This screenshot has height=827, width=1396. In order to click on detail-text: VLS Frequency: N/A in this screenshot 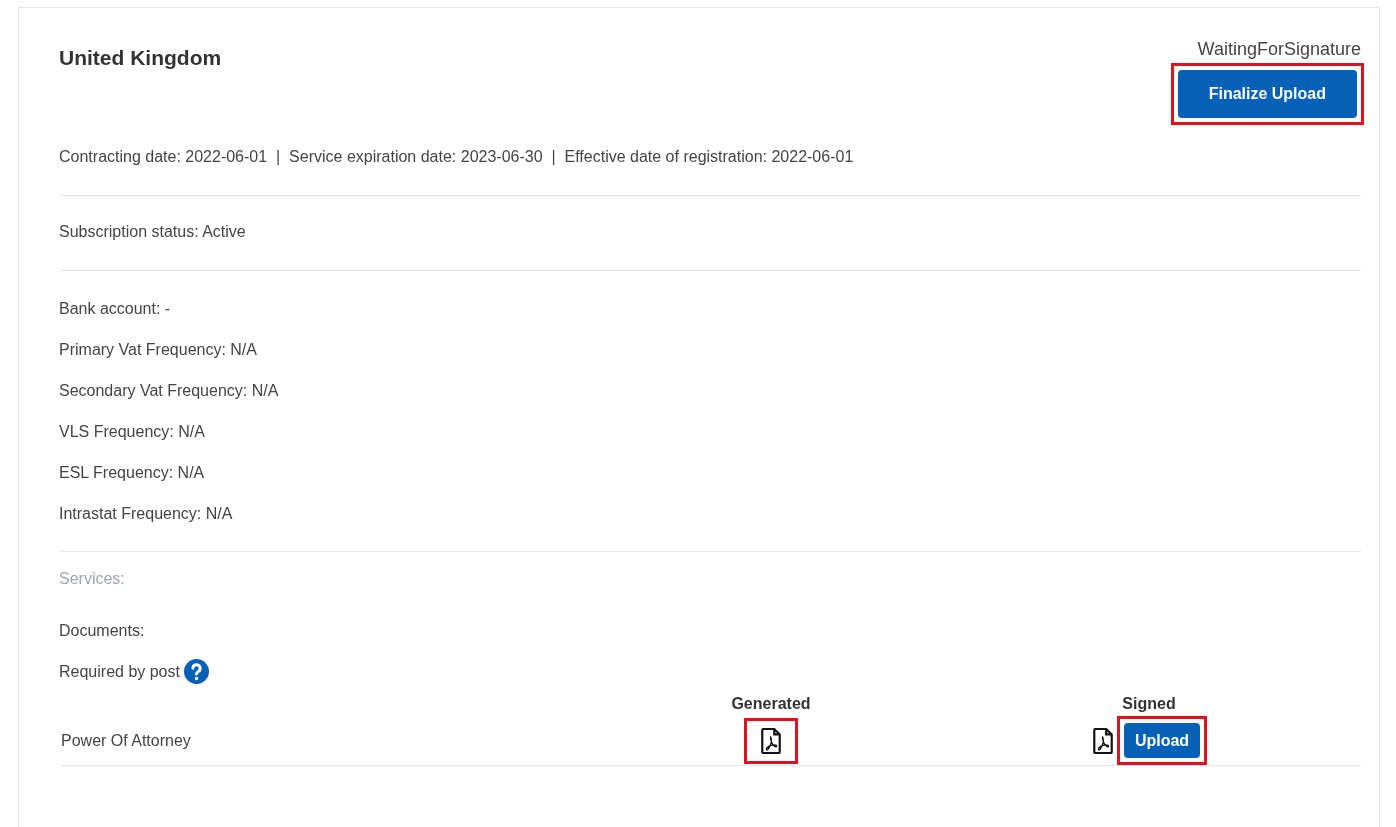, I will do `click(132, 432)`.